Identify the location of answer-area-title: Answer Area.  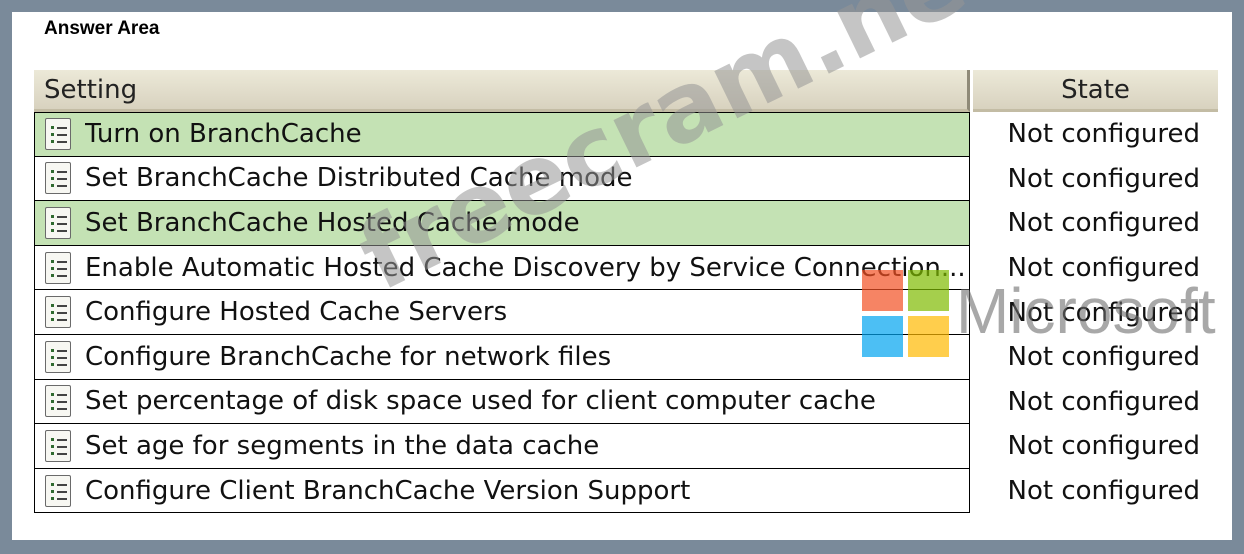
(102, 28).